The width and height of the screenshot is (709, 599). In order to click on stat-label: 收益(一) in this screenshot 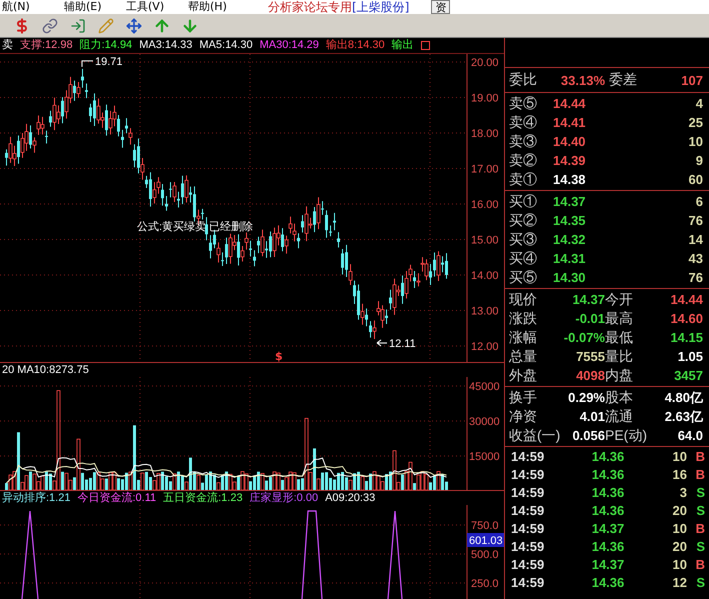, I will do `click(534, 435)`.